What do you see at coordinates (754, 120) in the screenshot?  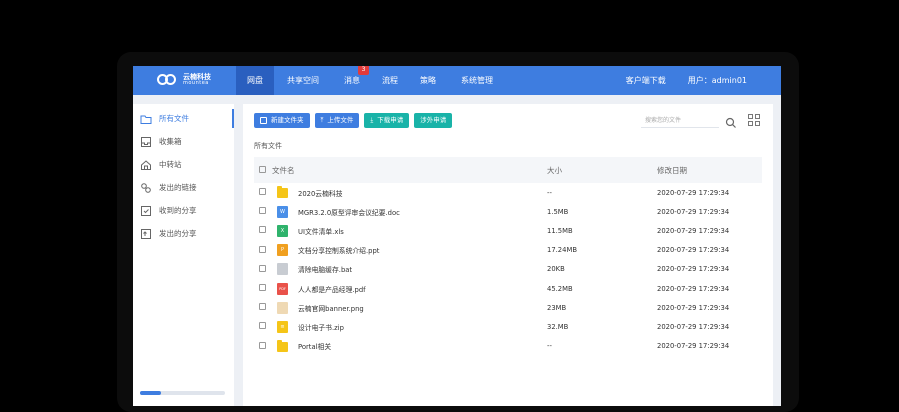 I see `grid-view-icon` at bounding box center [754, 120].